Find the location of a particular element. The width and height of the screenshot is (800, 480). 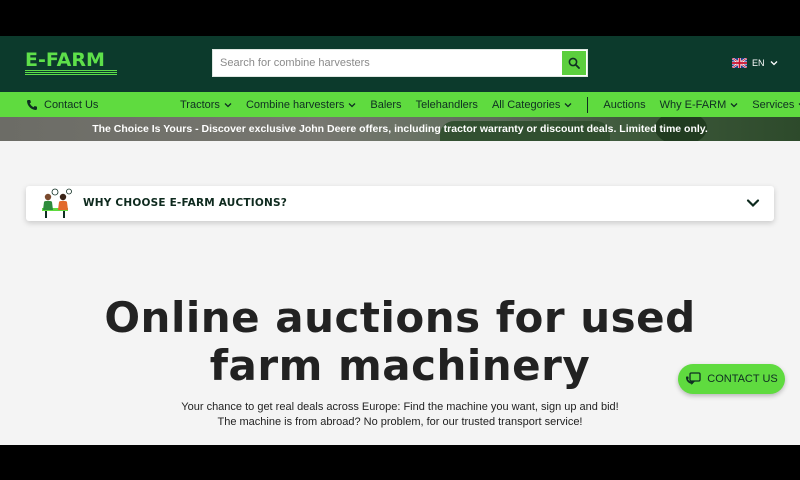

logo-stripes is located at coordinates (71, 73).